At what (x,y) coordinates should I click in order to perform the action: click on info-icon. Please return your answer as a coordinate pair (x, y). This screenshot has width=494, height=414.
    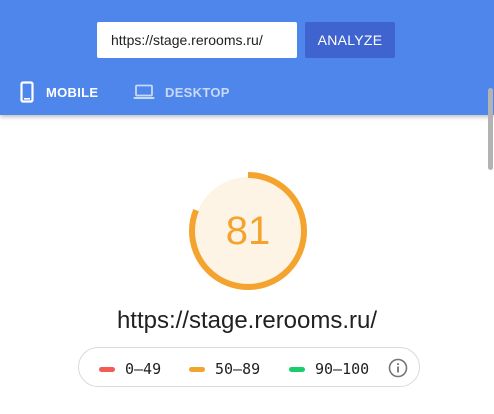
    Looking at the image, I should click on (398, 368).